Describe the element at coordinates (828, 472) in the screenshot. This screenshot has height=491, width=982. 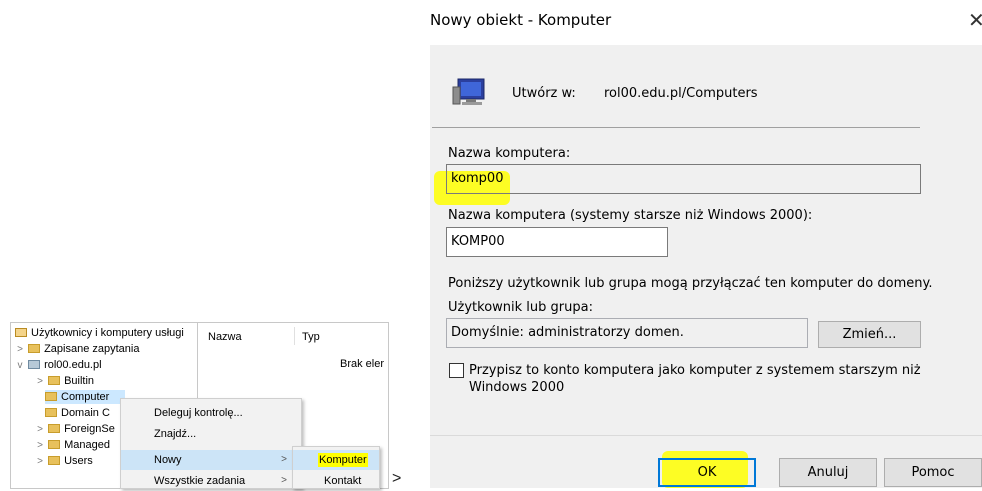
I see `cancel-button: Anuluj` at that location.